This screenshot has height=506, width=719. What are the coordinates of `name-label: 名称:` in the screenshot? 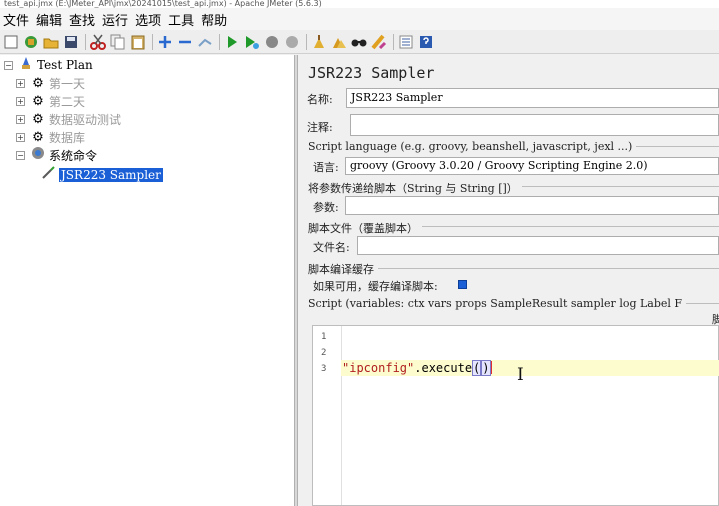 It's located at (320, 99).